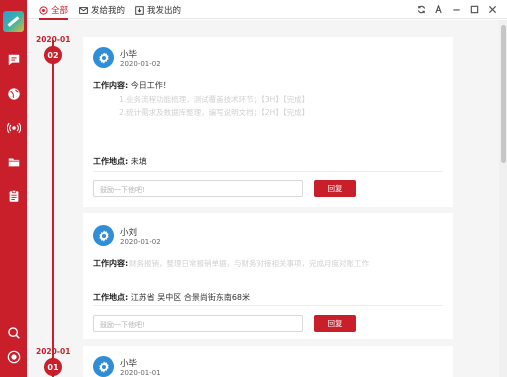 The image size is (507, 377). I want to click on chat-icon, so click(13, 59).